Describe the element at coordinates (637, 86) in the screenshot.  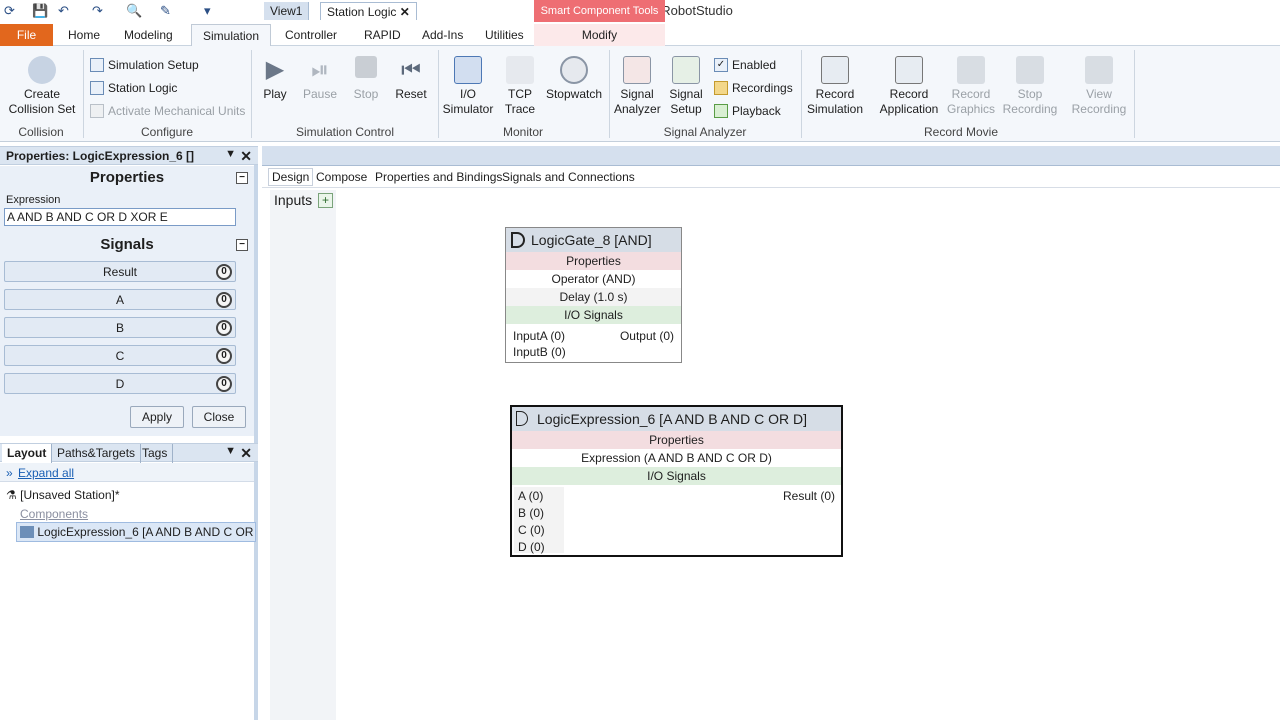
I see `signal-analyzer-button: Signal Analyzer` at that location.